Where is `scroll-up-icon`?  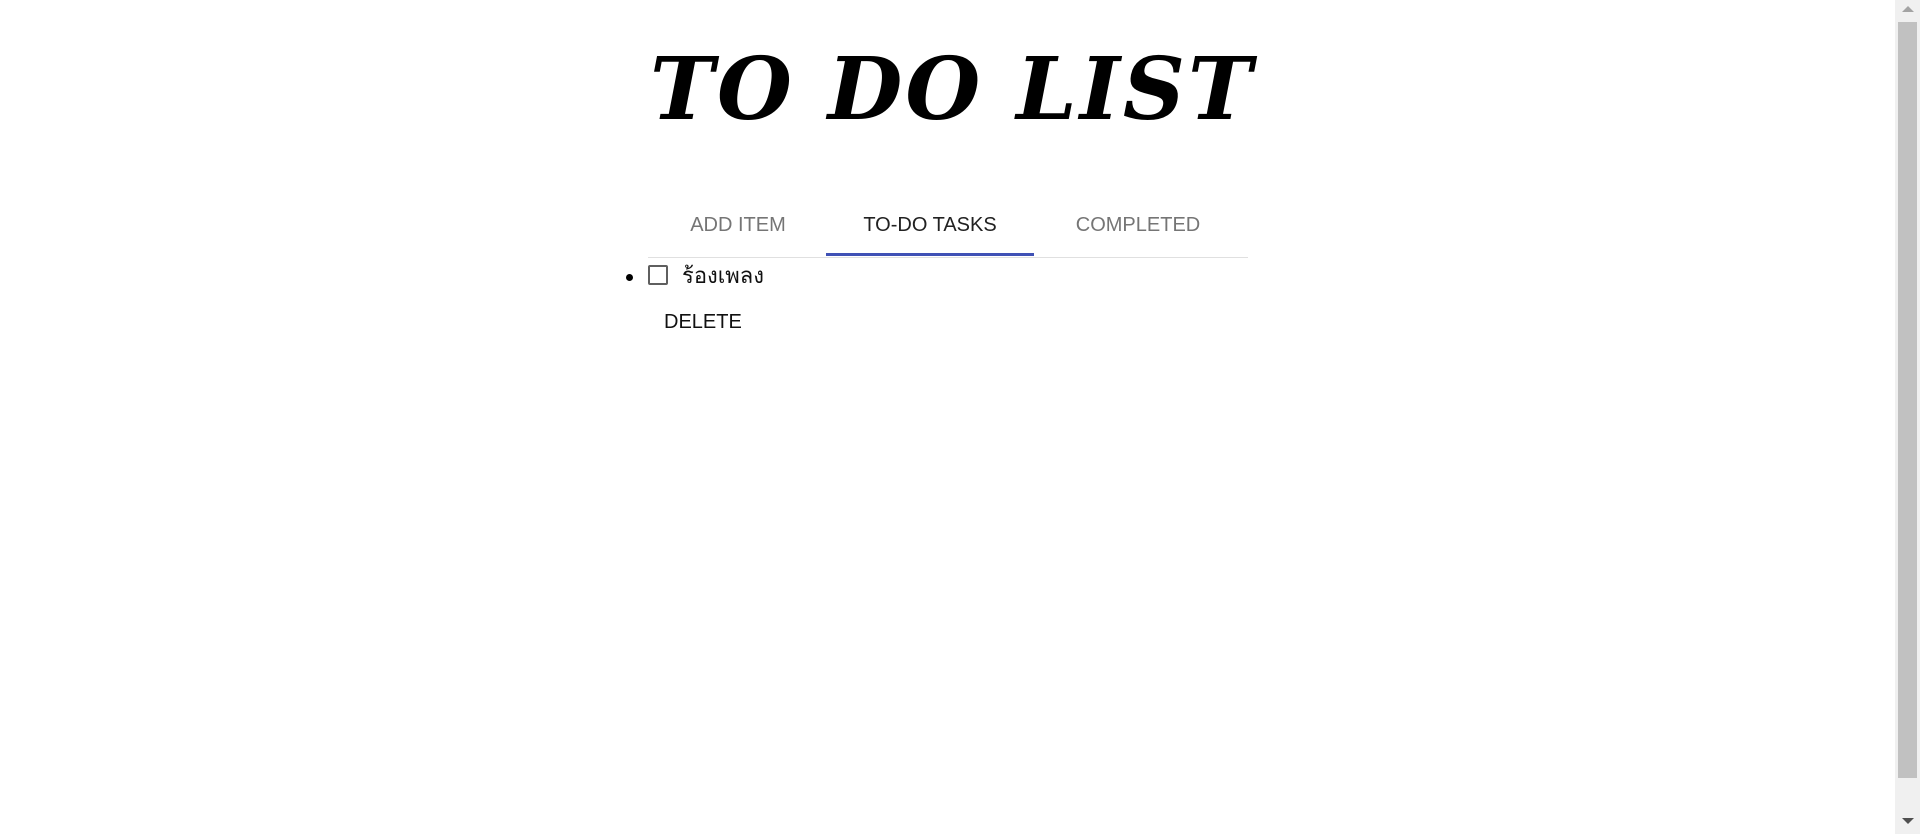 scroll-up-icon is located at coordinates (1908, 9).